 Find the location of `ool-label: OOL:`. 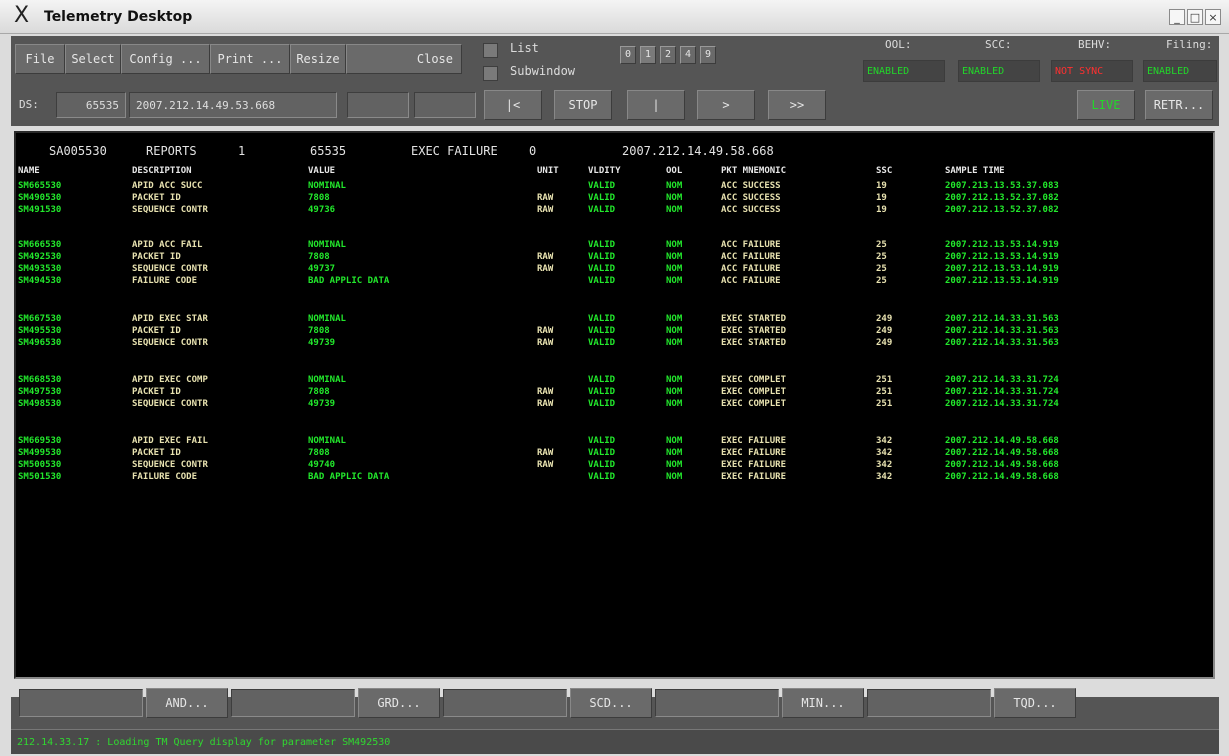

ool-label: OOL: is located at coordinates (898, 44).